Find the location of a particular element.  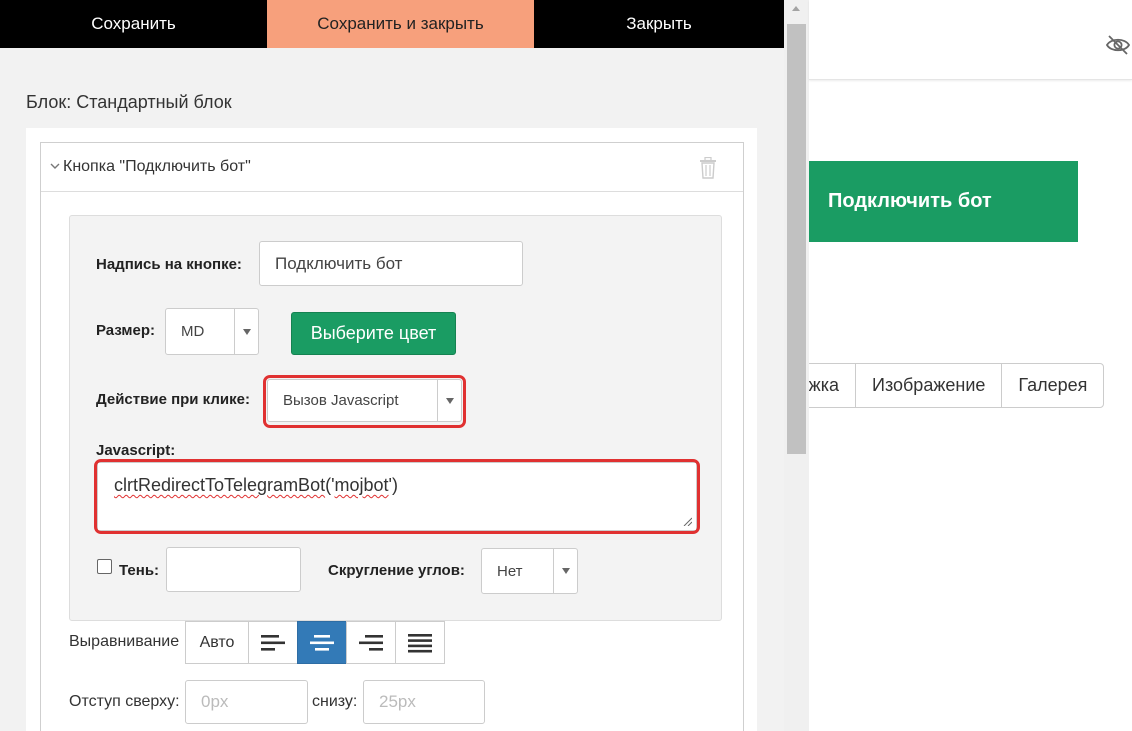

trash-icon is located at coordinates (708, 168).